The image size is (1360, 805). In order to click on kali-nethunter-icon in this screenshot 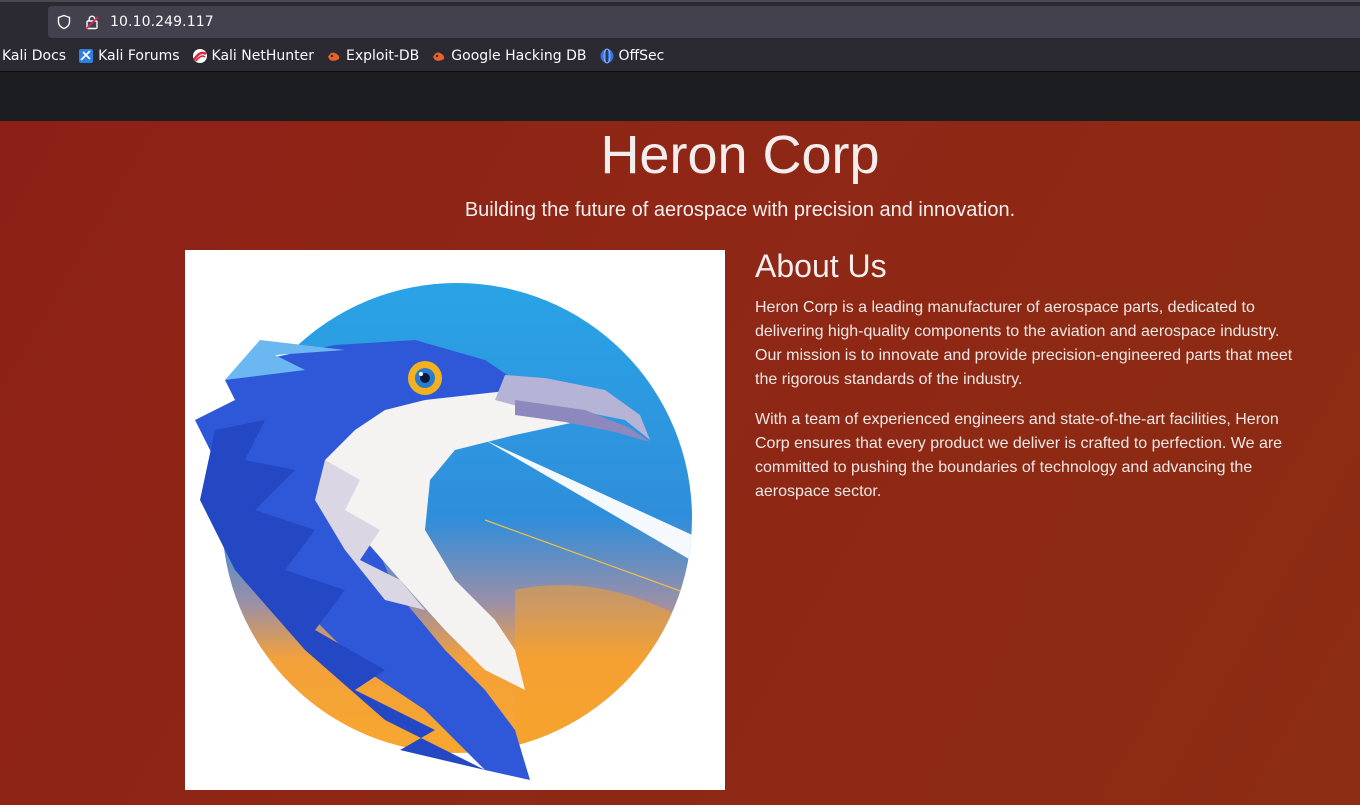, I will do `click(200, 56)`.